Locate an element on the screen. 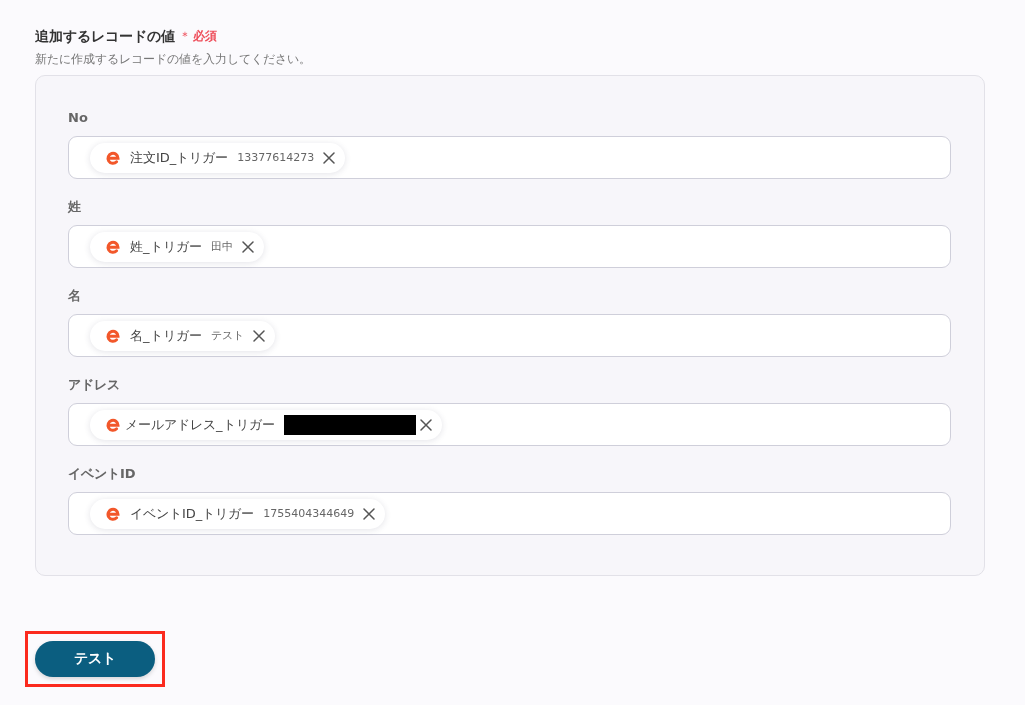 This screenshot has height=705, width=1025. variable-chip: メールアドレス_トリガー is located at coordinates (266, 424).